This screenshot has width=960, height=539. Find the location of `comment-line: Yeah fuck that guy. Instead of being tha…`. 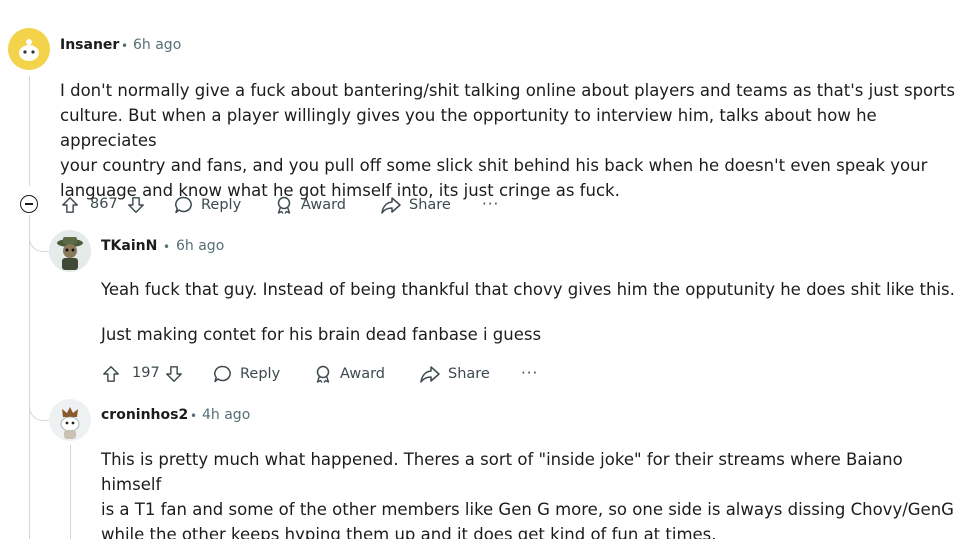

comment-line: Yeah fuck that guy. Instead of being tha… is located at coordinates (528, 289).